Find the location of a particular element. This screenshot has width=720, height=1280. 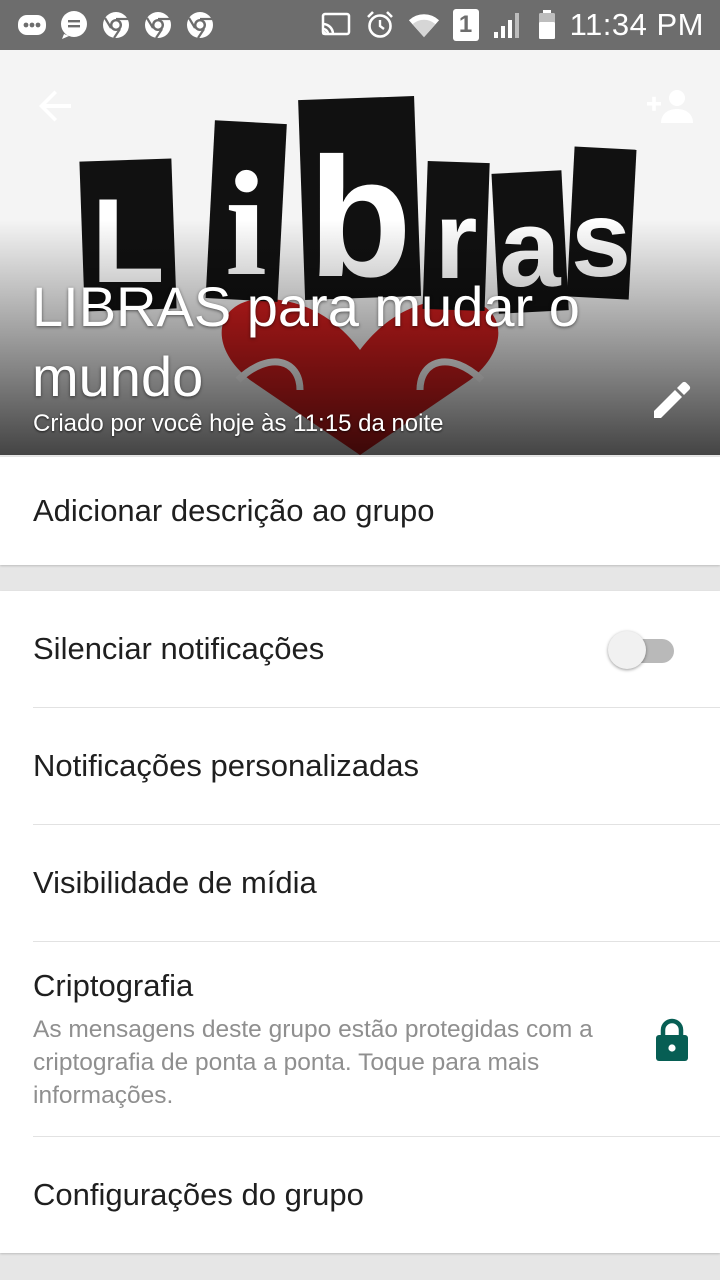

sim-slot-number: 1 is located at coordinates (465, 25).